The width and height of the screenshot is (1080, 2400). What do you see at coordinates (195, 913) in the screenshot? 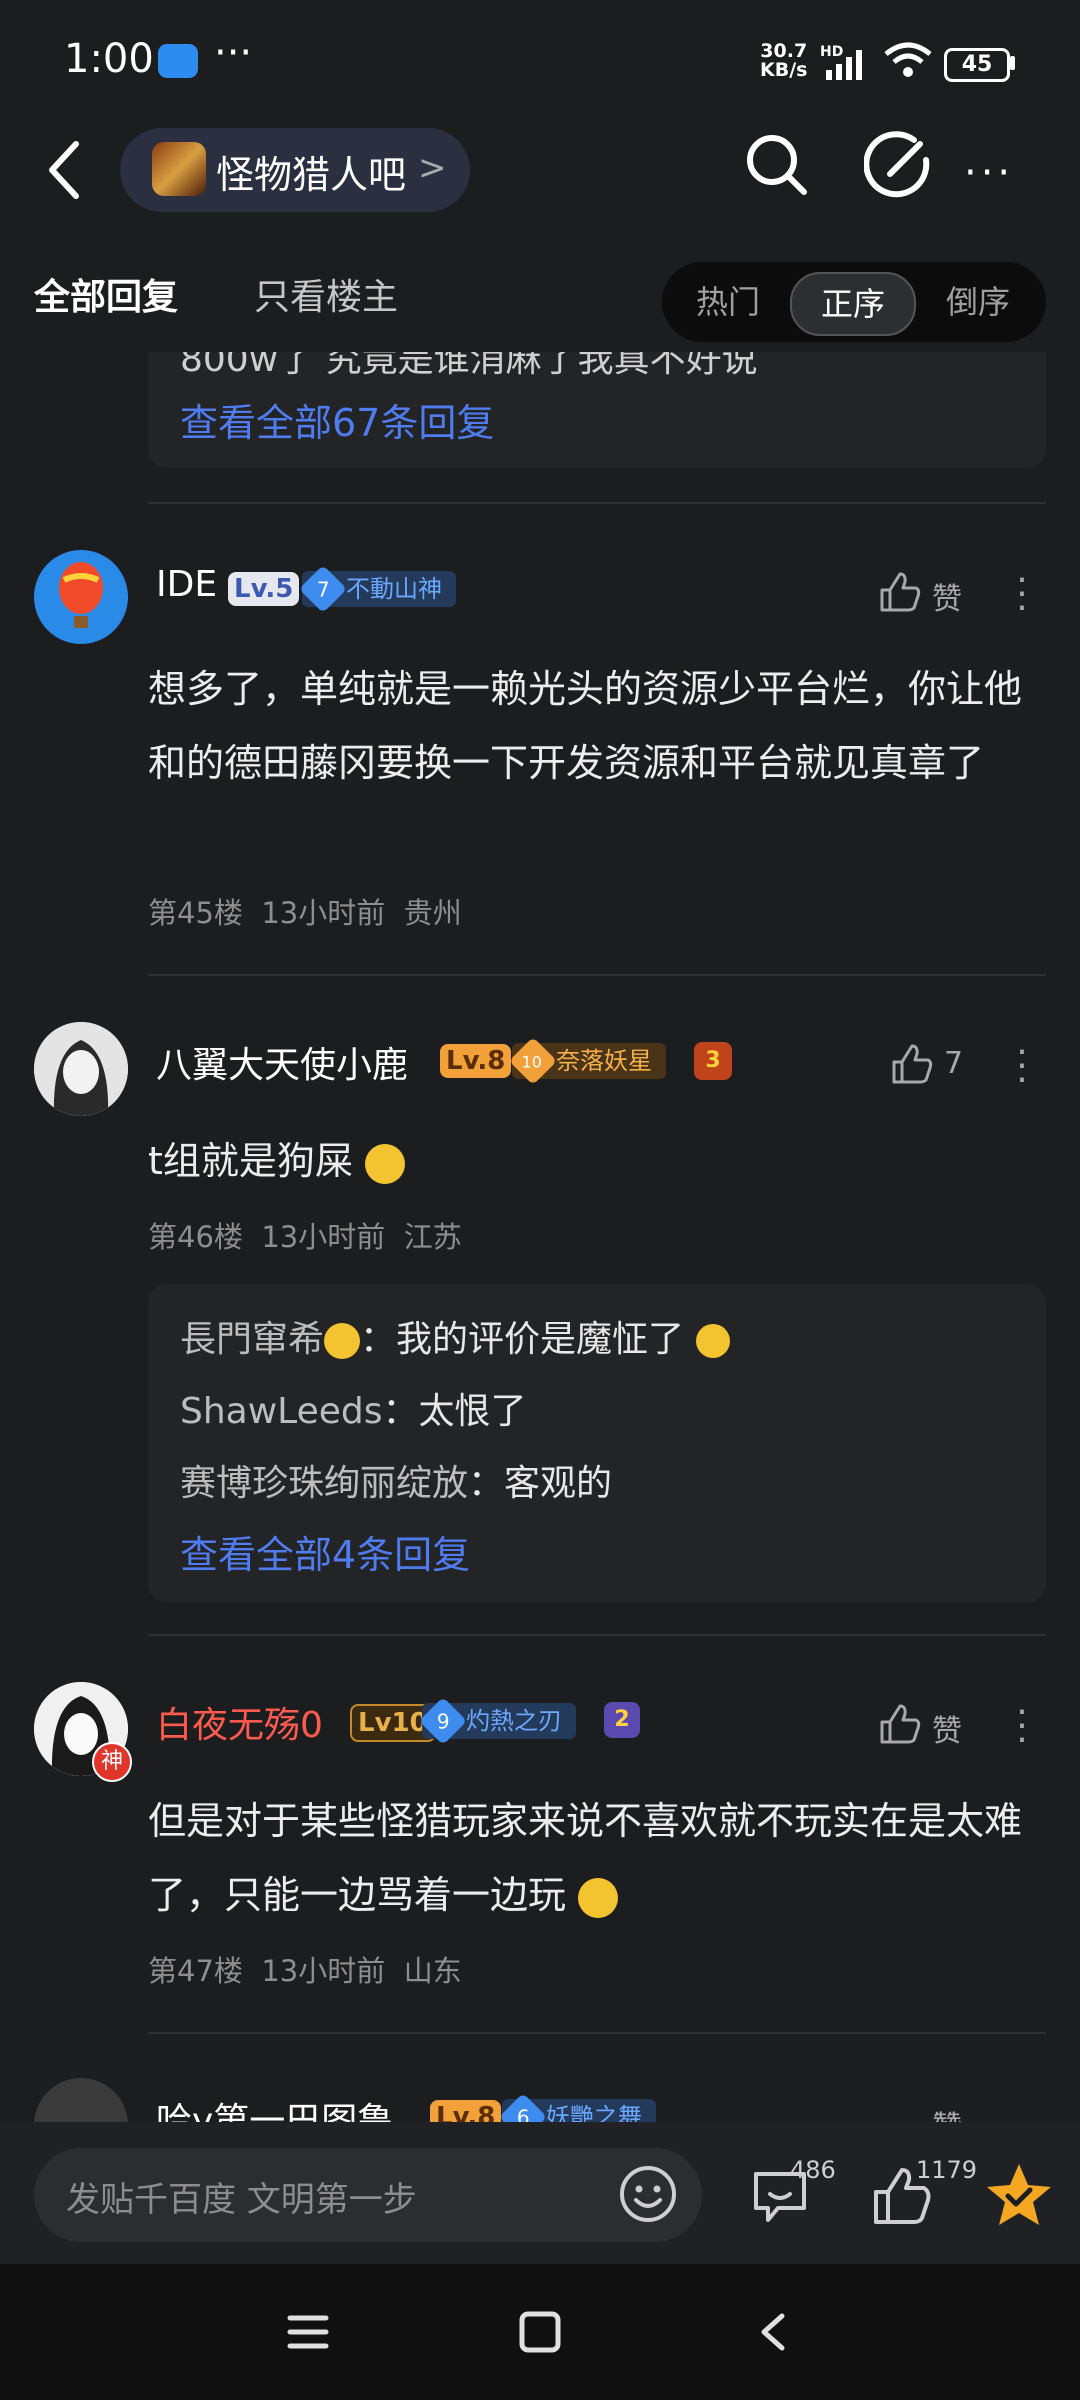
I see `floor-number: 第45楼` at bounding box center [195, 913].